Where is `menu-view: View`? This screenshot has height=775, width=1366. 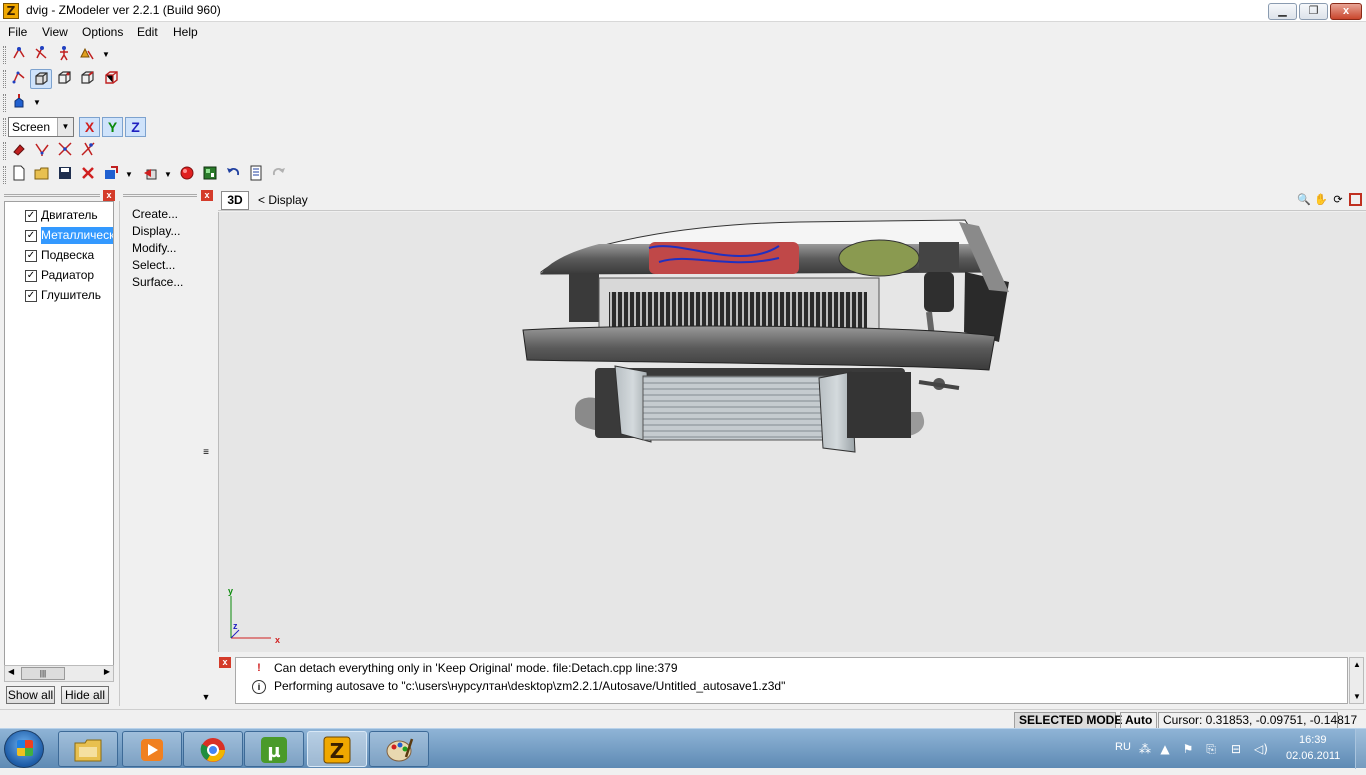
menu-view: View is located at coordinates (55, 32).